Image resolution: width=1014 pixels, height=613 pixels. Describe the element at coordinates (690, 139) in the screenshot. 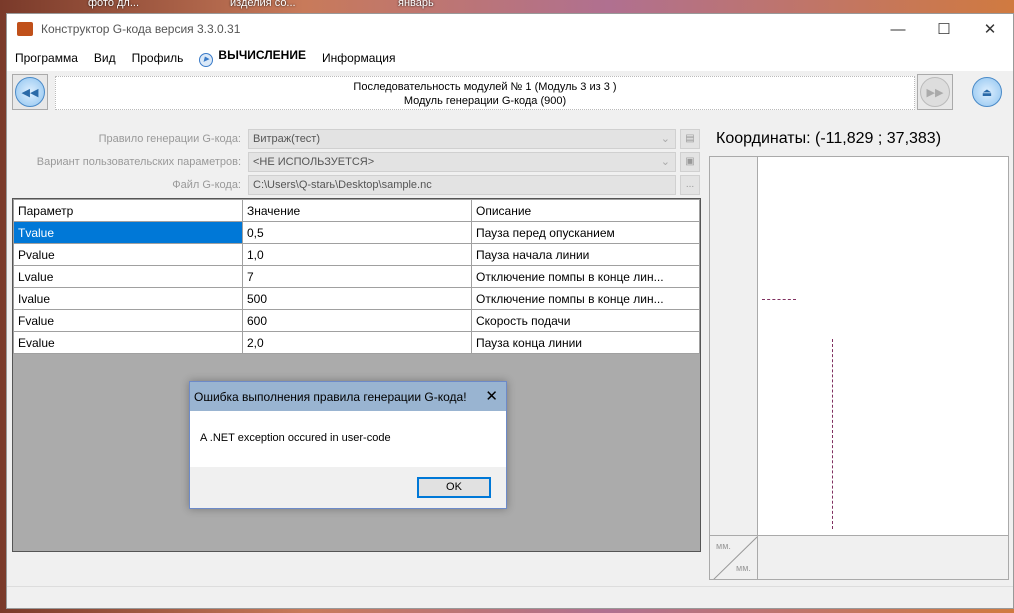

I see `rule-view-button: ▤` at that location.